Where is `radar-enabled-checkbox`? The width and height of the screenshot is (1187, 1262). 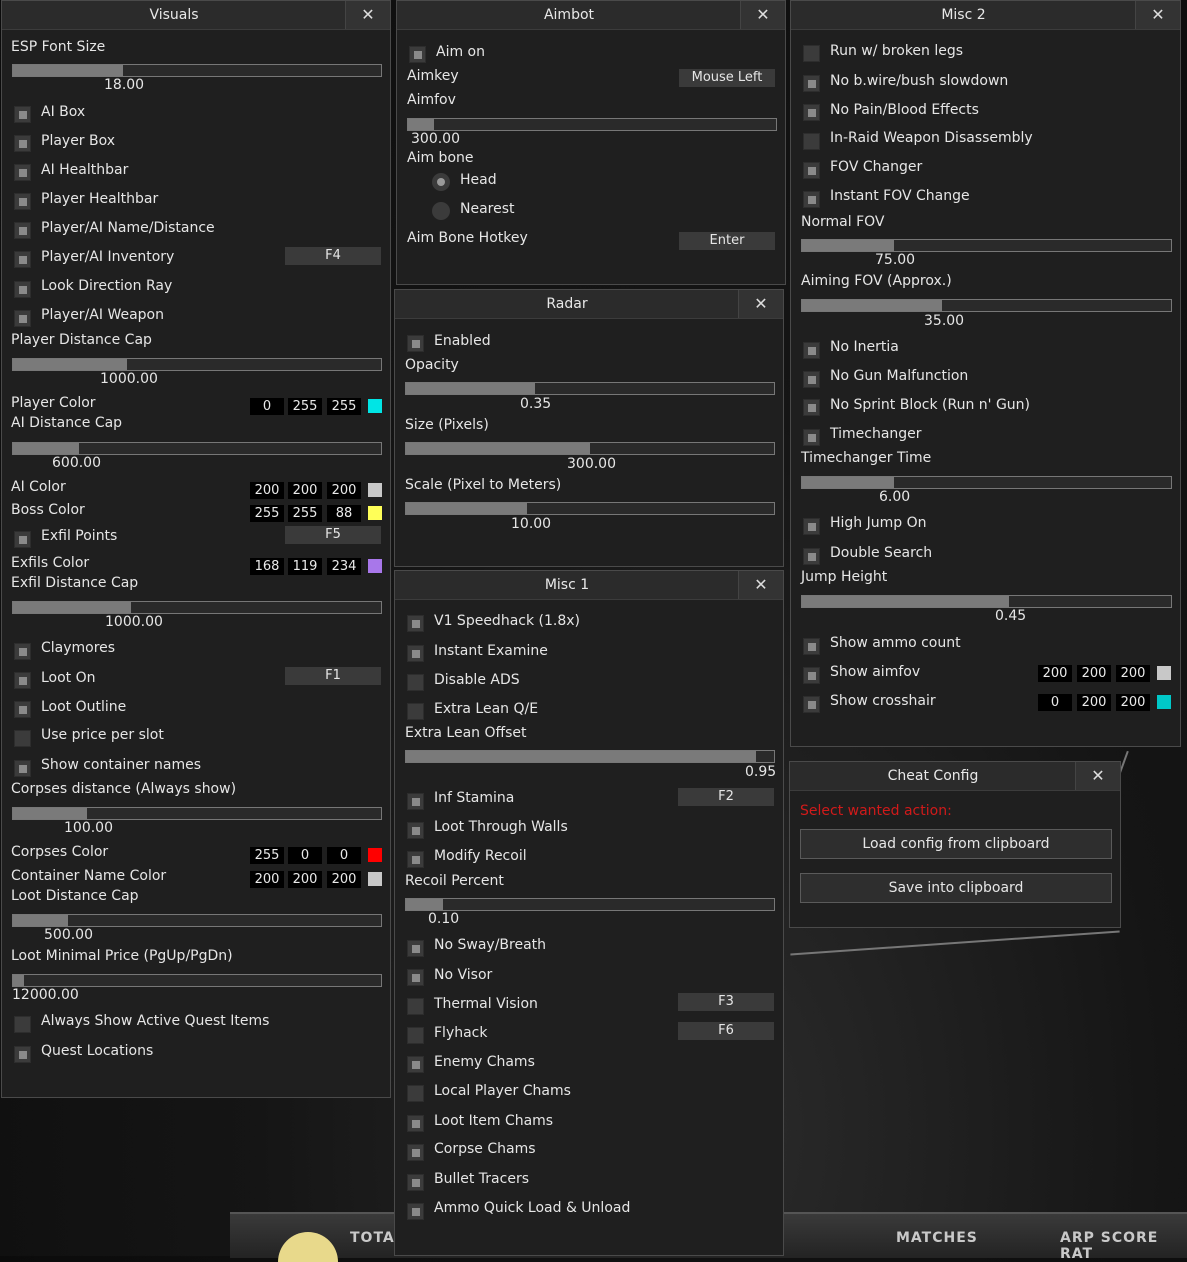
radar-enabled-checkbox is located at coordinates (415, 343).